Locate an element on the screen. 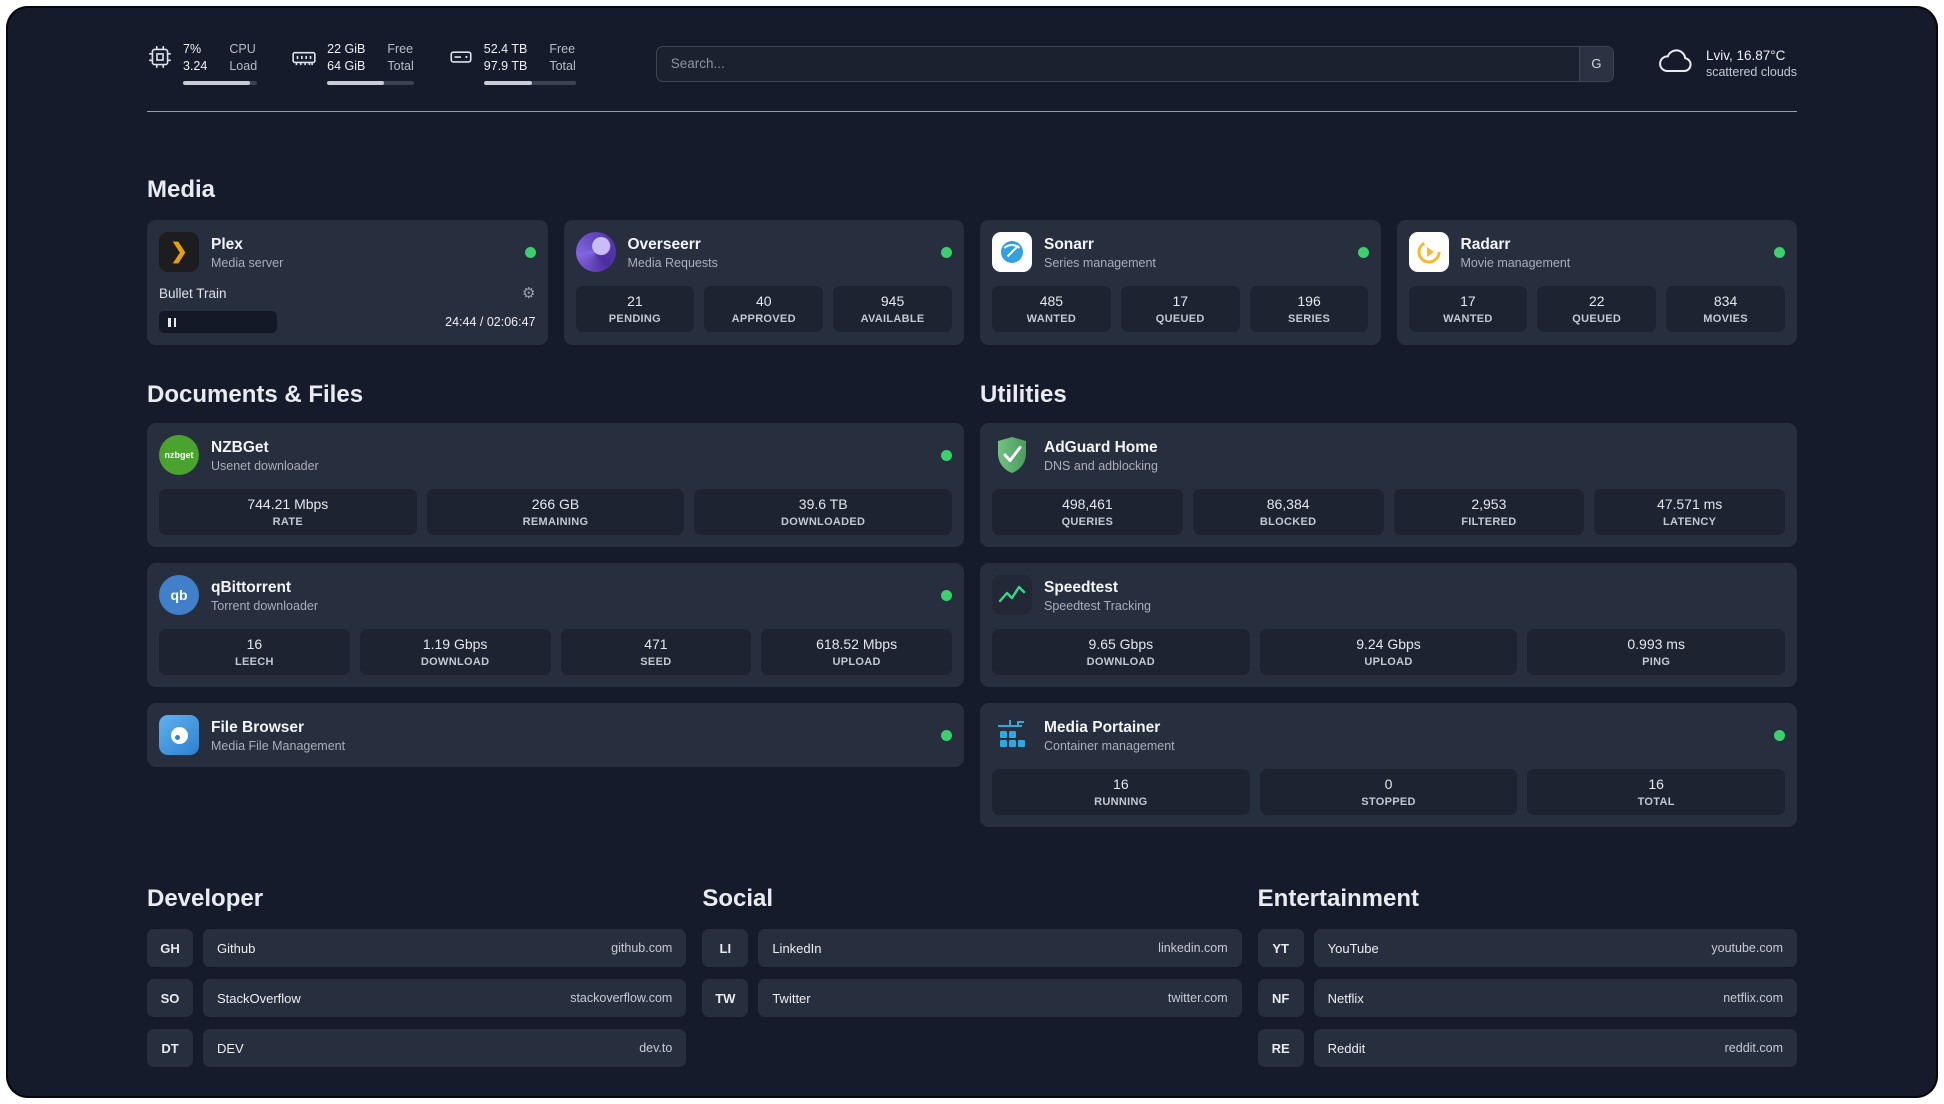 The image size is (1944, 1104). bookmark-abbr: TW is located at coordinates (725, 998).